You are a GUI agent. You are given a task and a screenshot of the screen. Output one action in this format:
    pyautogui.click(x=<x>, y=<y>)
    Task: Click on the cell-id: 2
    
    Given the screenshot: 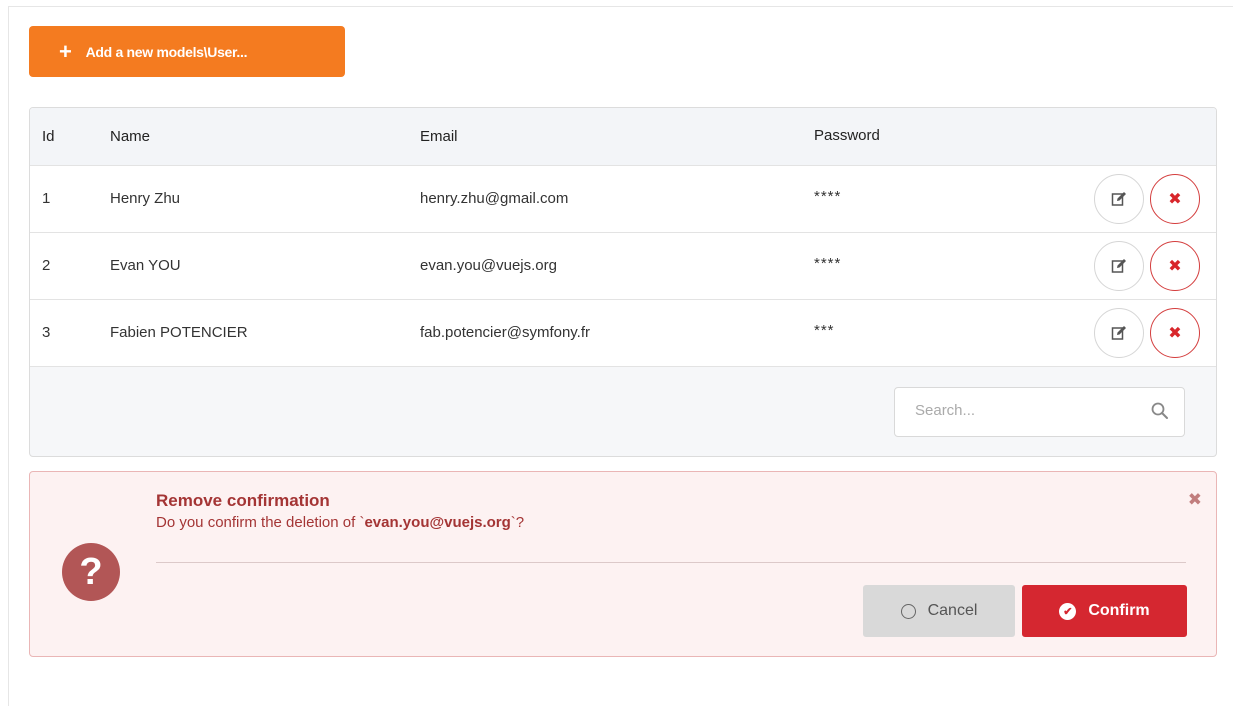 What is the action you would take?
    pyautogui.click(x=46, y=265)
    